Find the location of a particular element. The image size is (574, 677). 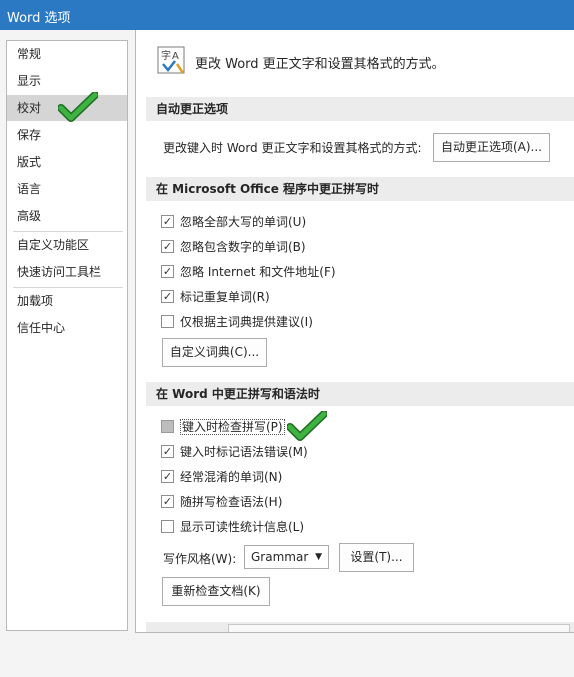

writing-style-select: Grammar ▼ is located at coordinates (286, 557).